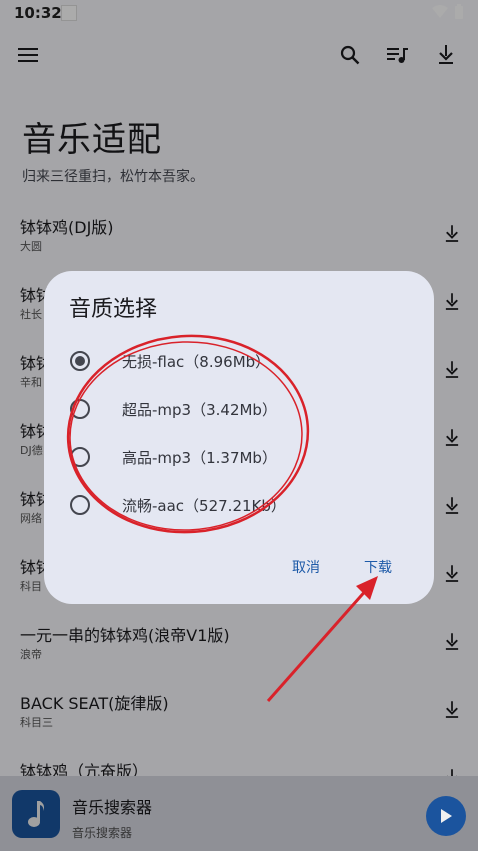 The image size is (478, 851). Describe the element at coordinates (113, 309) in the screenshot. I see `dialog-title: 音质选择` at that location.